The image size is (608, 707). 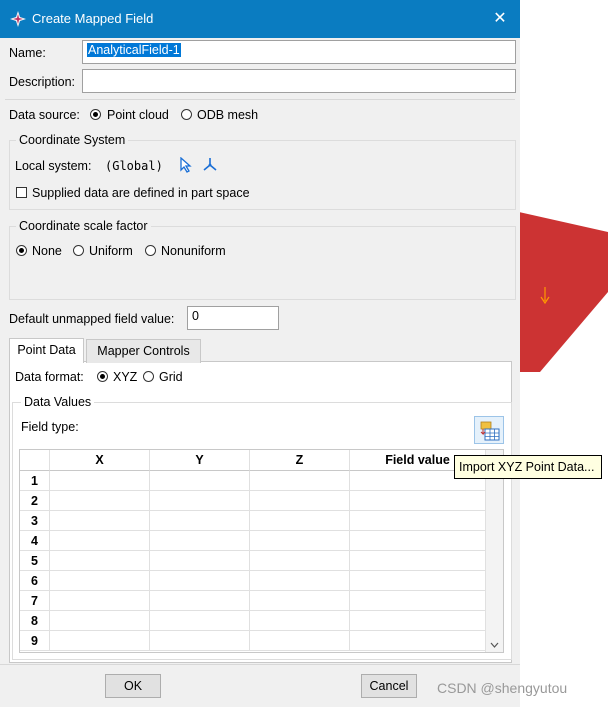 What do you see at coordinates (35, 481) in the screenshot?
I see `row-header: 1` at bounding box center [35, 481].